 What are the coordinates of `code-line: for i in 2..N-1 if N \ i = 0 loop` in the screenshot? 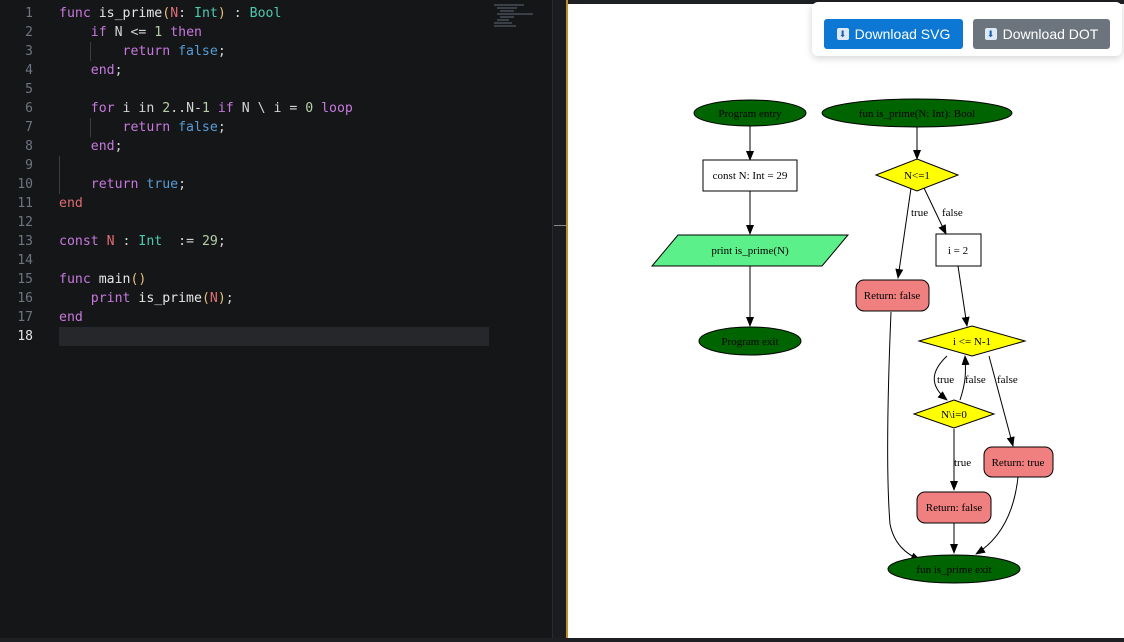 It's located at (312, 108).